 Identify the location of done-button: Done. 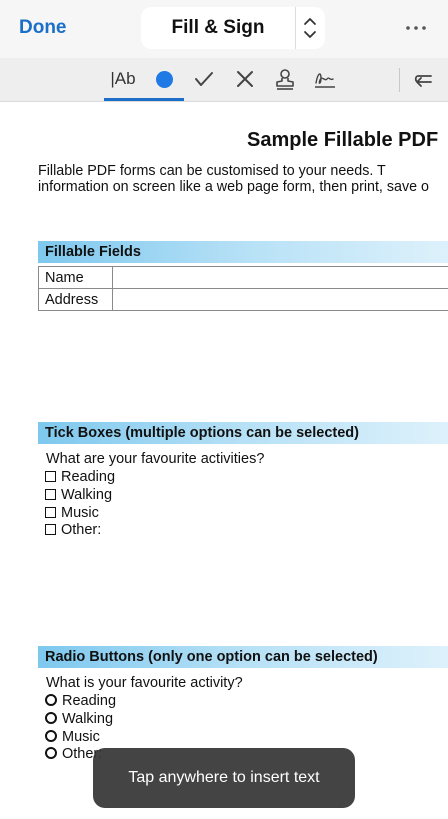
(43, 28).